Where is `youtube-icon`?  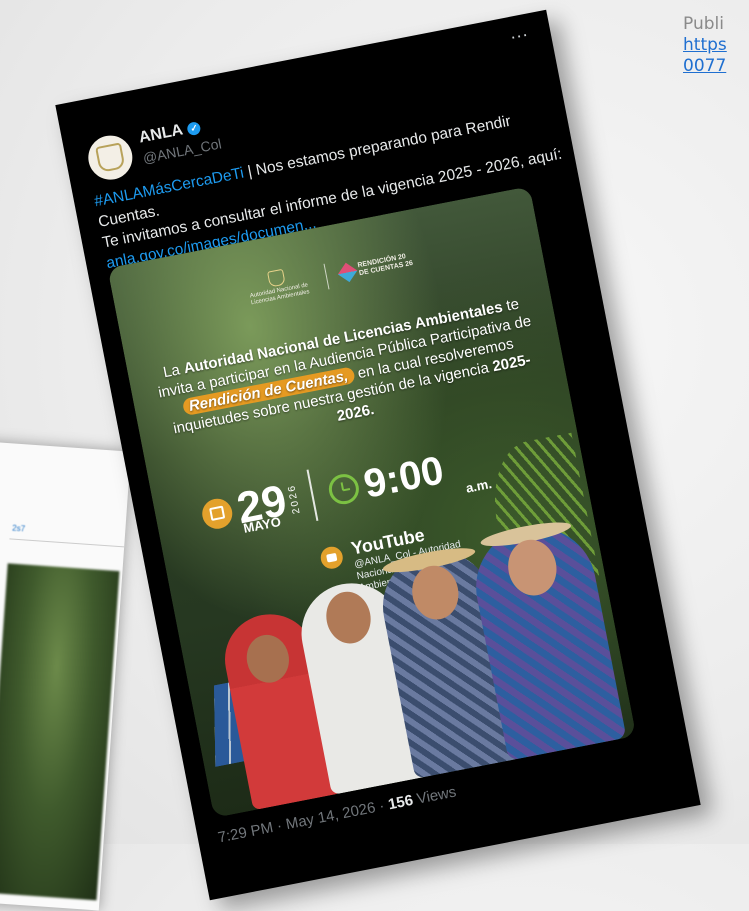
youtube-icon is located at coordinates (331, 557).